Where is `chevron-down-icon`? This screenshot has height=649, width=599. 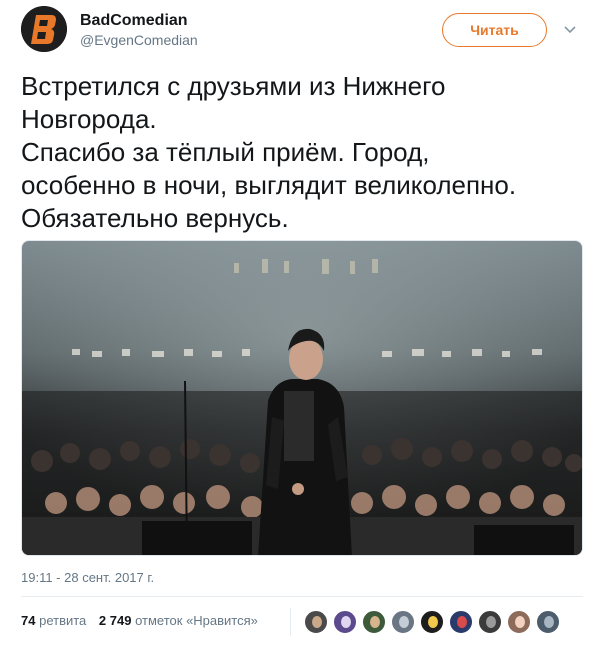 chevron-down-icon is located at coordinates (570, 29).